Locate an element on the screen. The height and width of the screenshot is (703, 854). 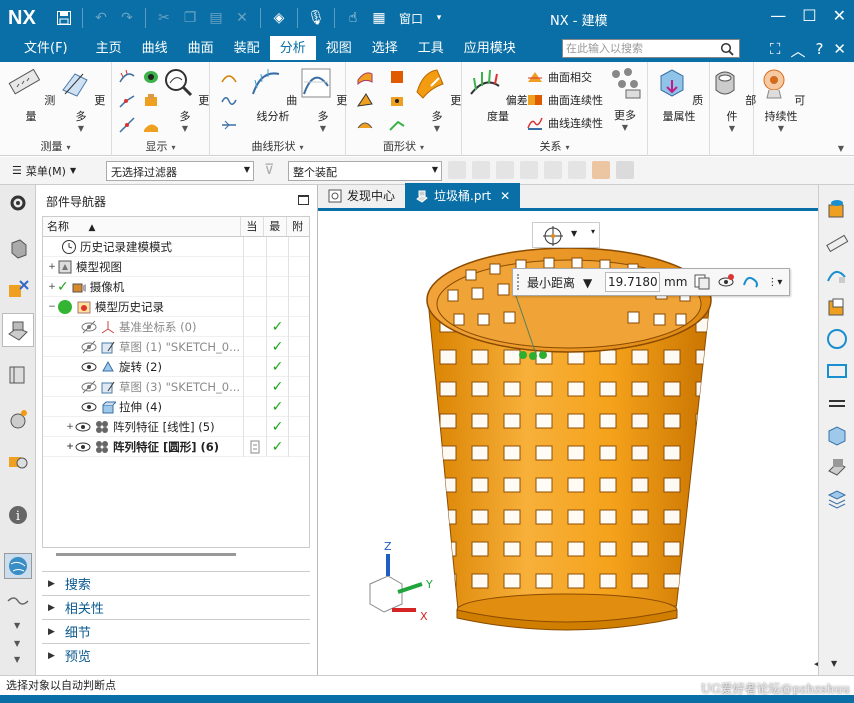
hd3d-tools-icon is located at coordinates (18, 419).